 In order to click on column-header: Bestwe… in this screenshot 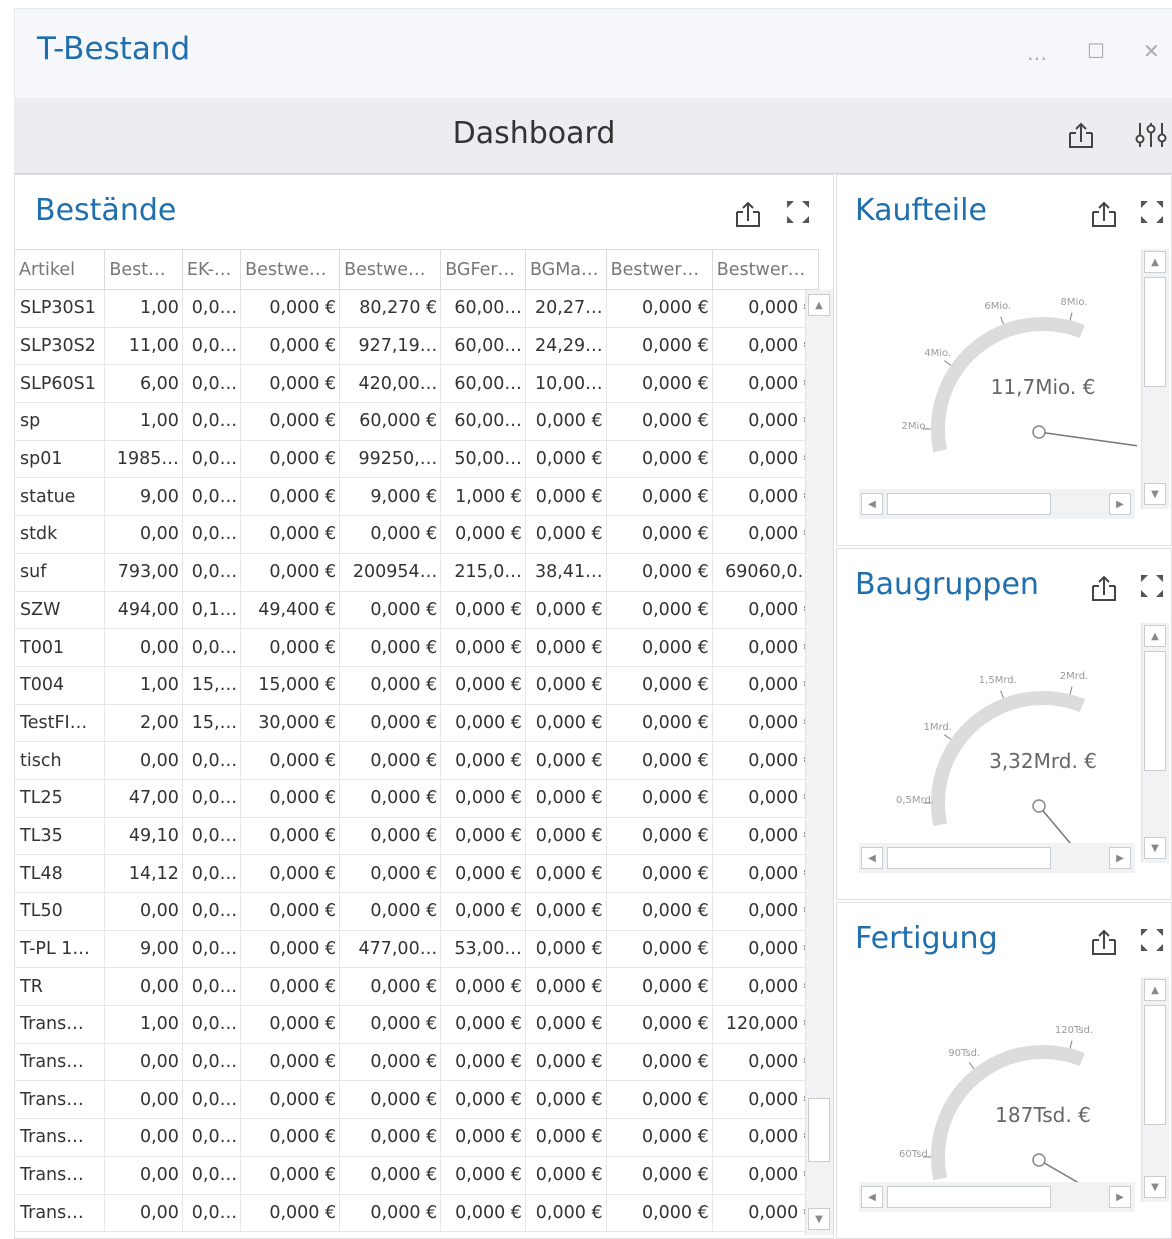, I will do `click(390, 269)`.